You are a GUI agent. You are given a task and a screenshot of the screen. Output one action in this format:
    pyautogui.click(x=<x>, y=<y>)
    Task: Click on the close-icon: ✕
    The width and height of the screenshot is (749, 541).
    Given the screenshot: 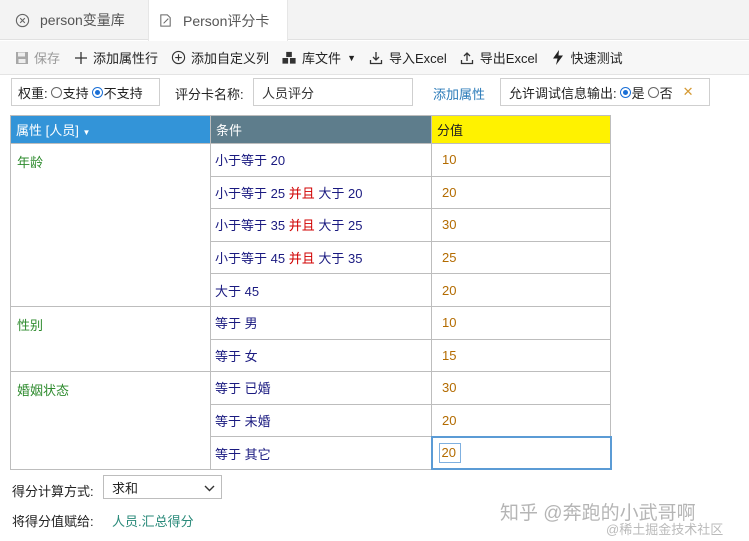 What is the action you would take?
    pyautogui.click(x=688, y=92)
    